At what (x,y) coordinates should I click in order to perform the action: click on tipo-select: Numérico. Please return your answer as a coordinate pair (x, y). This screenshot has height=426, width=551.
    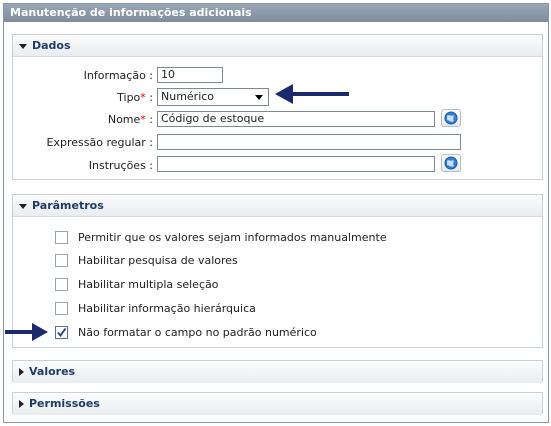
    Looking at the image, I should click on (213, 97).